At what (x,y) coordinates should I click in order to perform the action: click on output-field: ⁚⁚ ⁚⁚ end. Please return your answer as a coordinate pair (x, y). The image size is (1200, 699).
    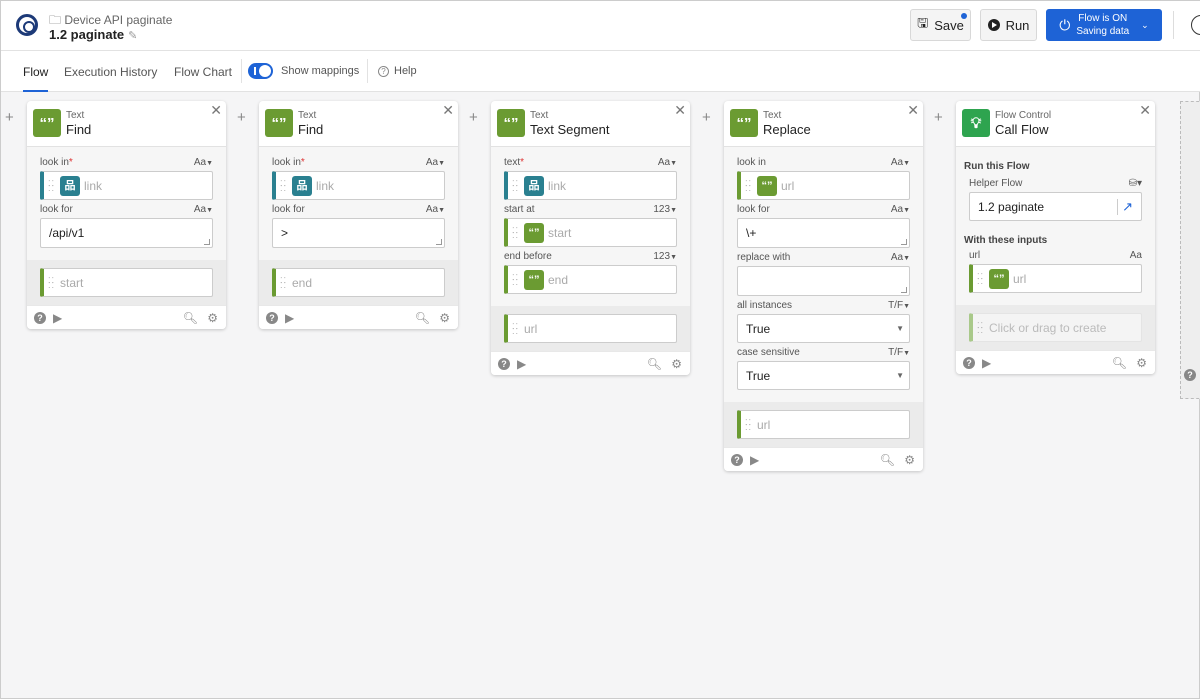
    Looking at the image, I should click on (358, 282).